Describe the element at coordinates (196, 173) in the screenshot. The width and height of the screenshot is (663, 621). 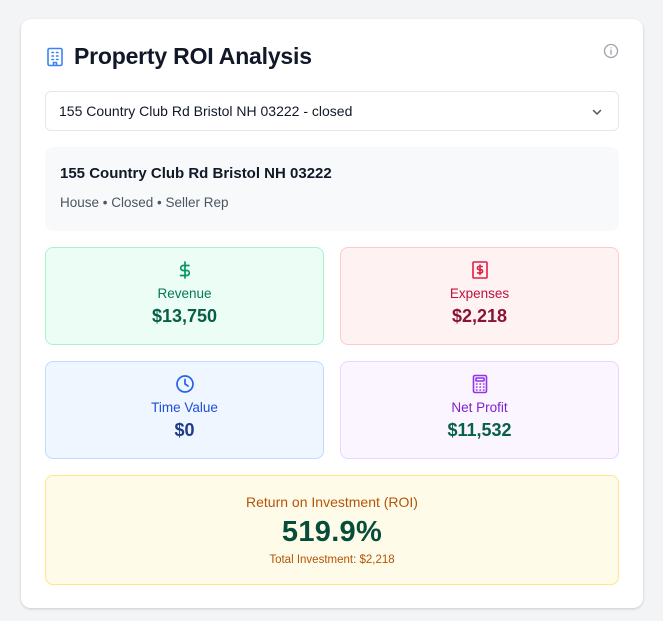
I see `property-address: 155 Country Club Rd Bristol NH 03222` at that location.